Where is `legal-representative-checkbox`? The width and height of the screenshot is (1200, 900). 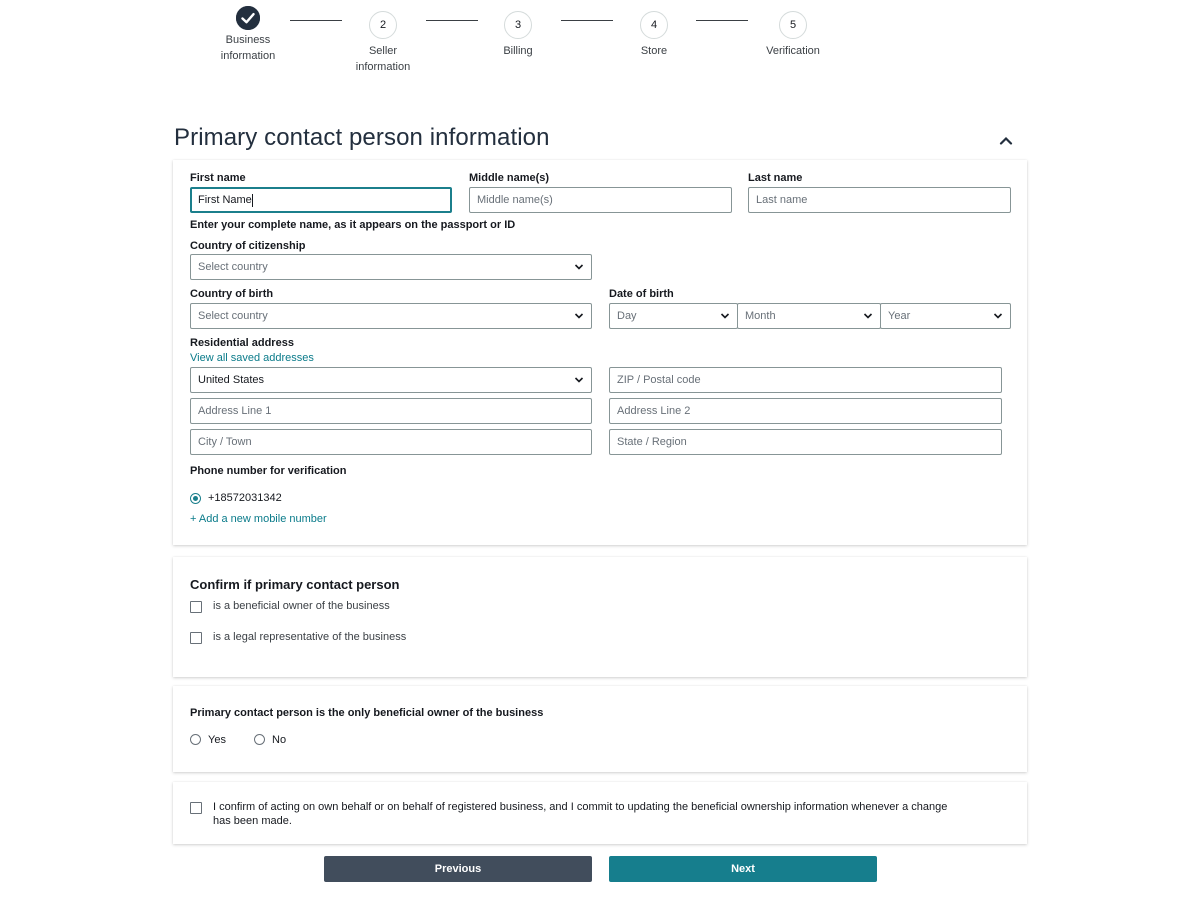
legal-representative-checkbox is located at coordinates (196, 638).